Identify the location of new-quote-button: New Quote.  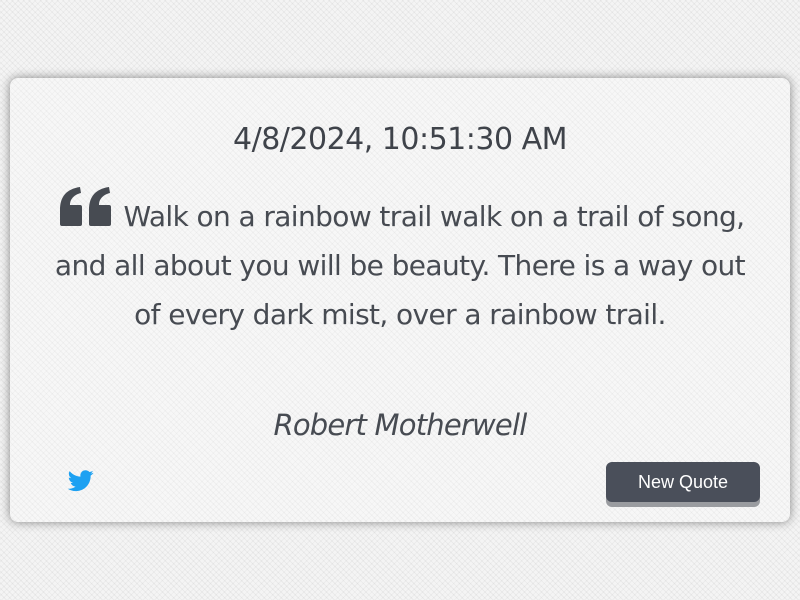
(683, 482).